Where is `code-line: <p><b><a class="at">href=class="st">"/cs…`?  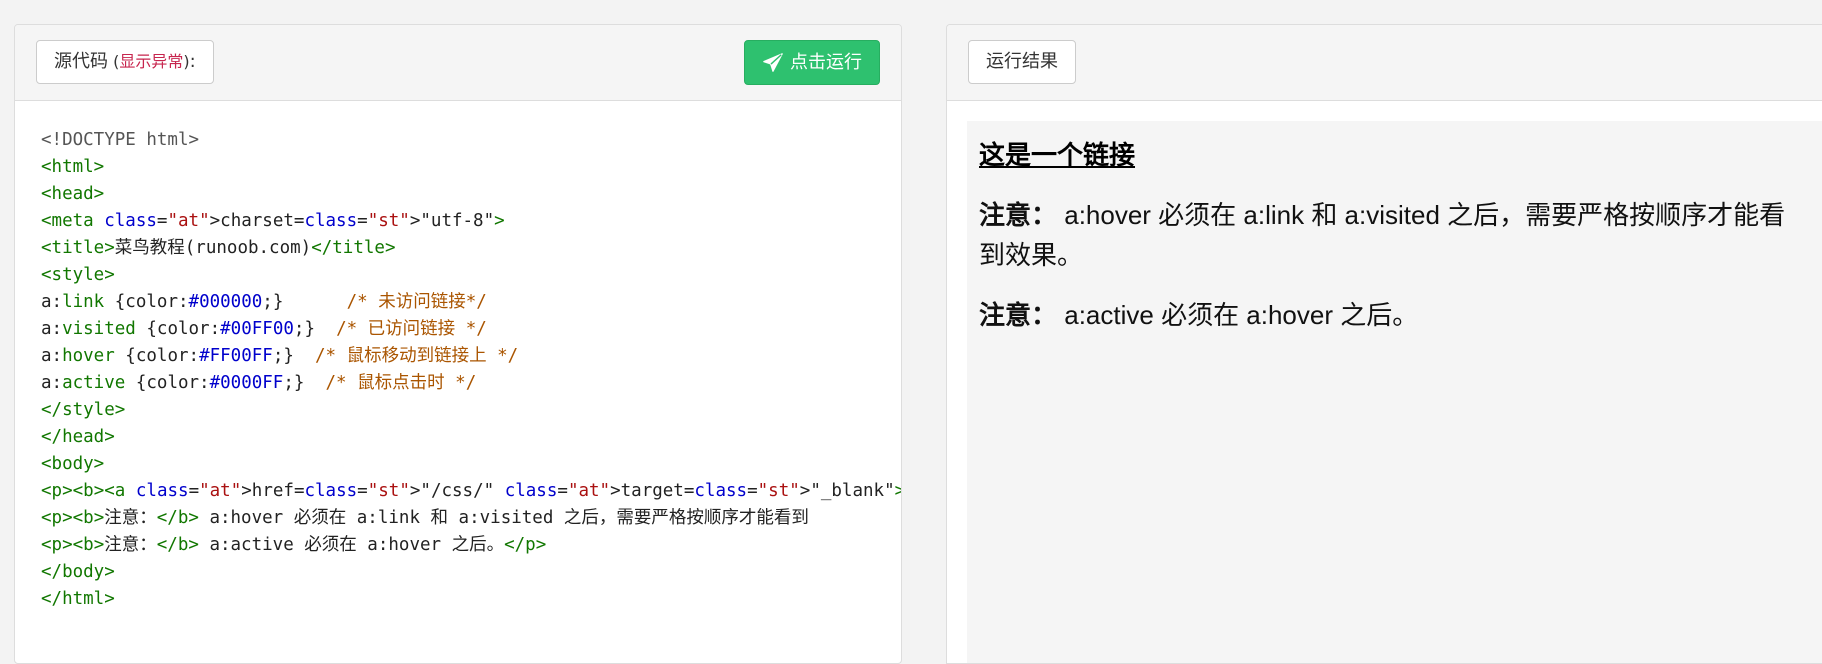
code-line: <p><b><a class="at">href=class="st">"/cs… is located at coordinates (471, 491).